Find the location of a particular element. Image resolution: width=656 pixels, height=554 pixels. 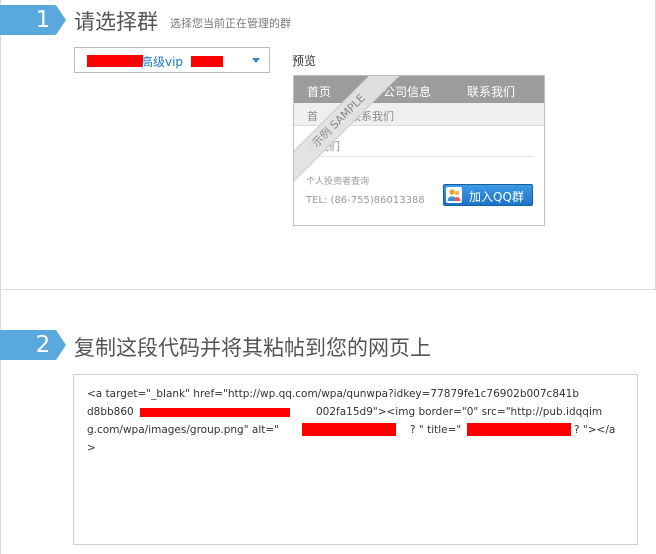

step-1-number: 1 is located at coordinates (43, 20).